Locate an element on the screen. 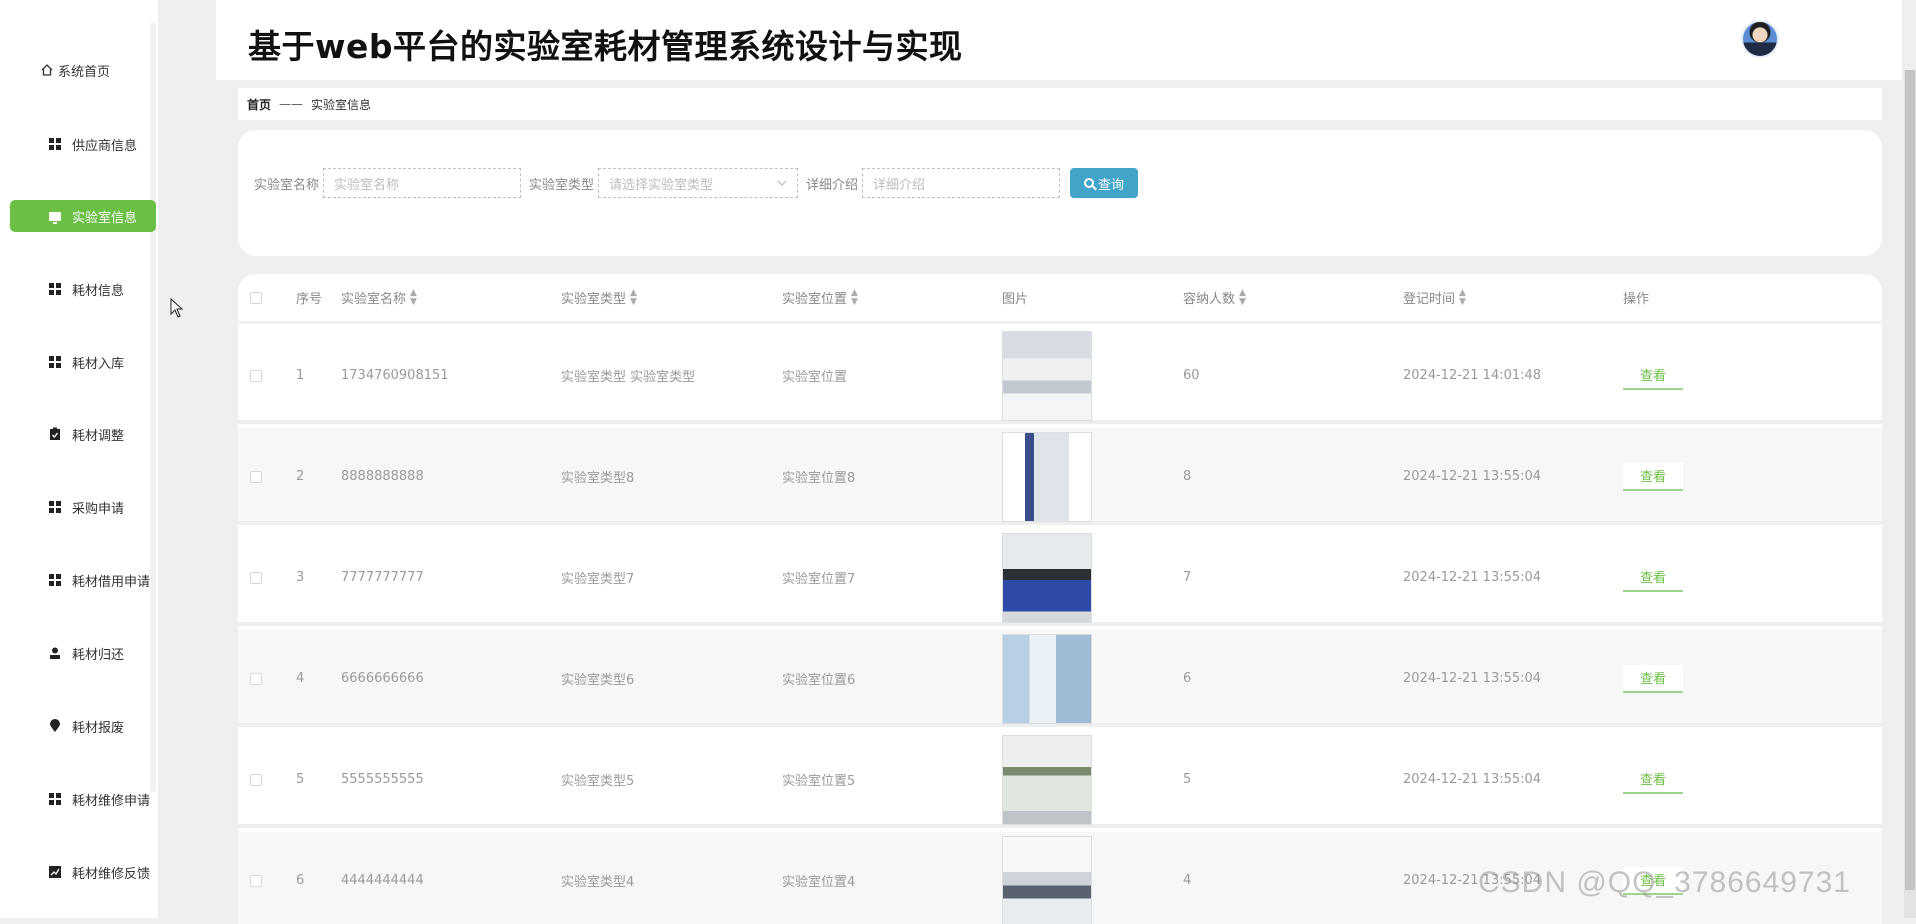 The width and height of the screenshot is (1916, 924). sidebar-item-stock-in: 耗材入库 is located at coordinates (83, 362).